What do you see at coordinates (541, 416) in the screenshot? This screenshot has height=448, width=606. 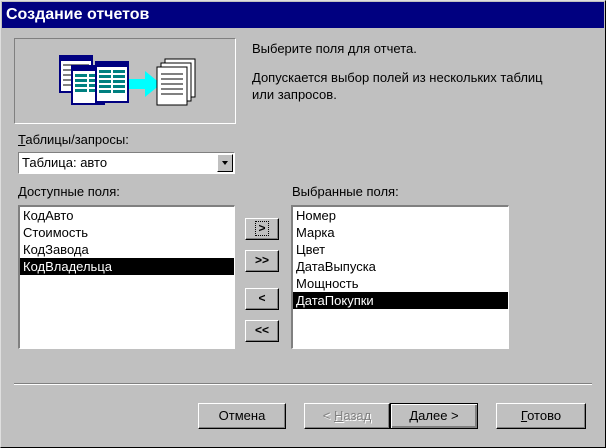 I see `finish-button: Готово` at bounding box center [541, 416].